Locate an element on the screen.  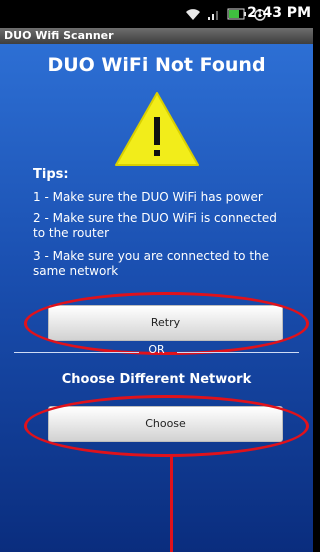
signal-icon is located at coordinates (213, 15).